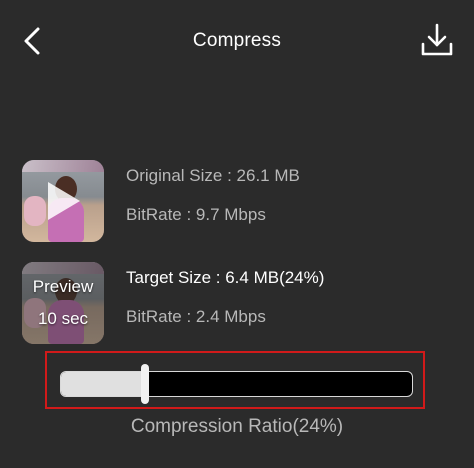 The image size is (474, 468). What do you see at coordinates (63, 286) in the screenshot?
I see `preview-label: Preview` at bounding box center [63, 286].